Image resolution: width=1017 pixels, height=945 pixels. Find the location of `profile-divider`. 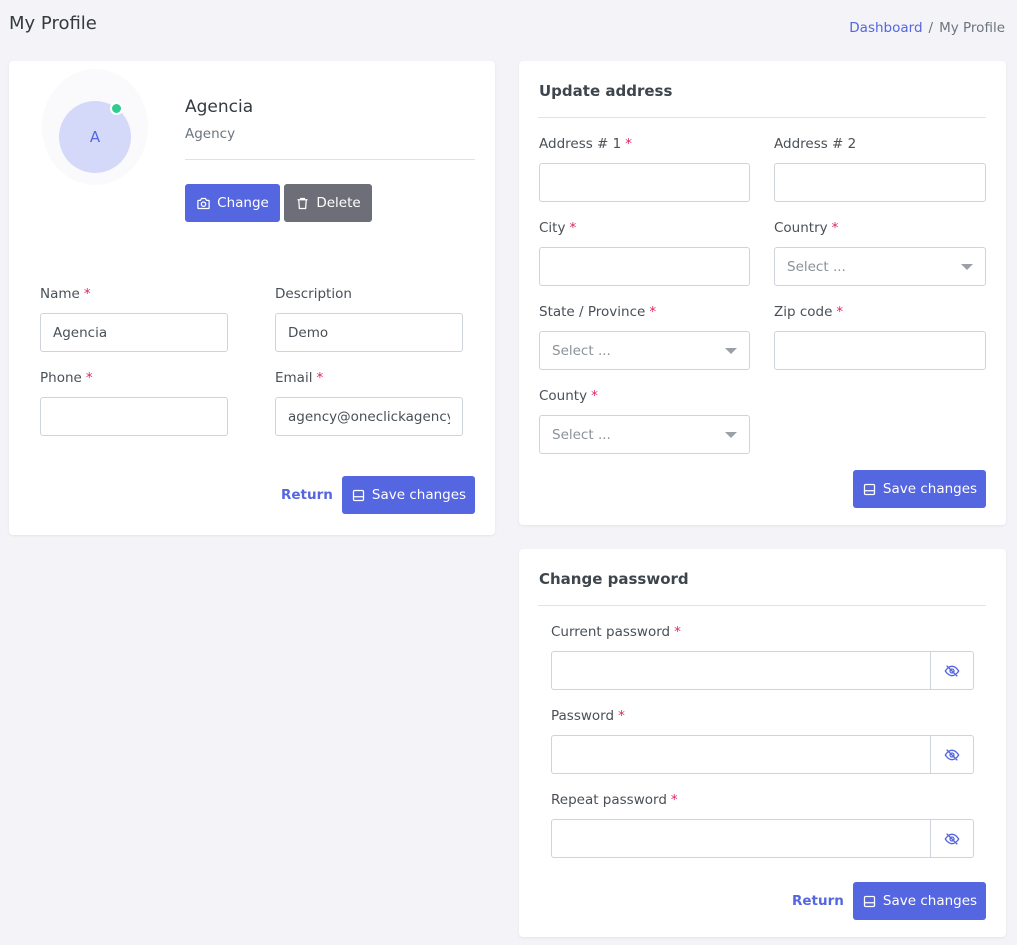

profile-divider is located at coordinates (330, 159).